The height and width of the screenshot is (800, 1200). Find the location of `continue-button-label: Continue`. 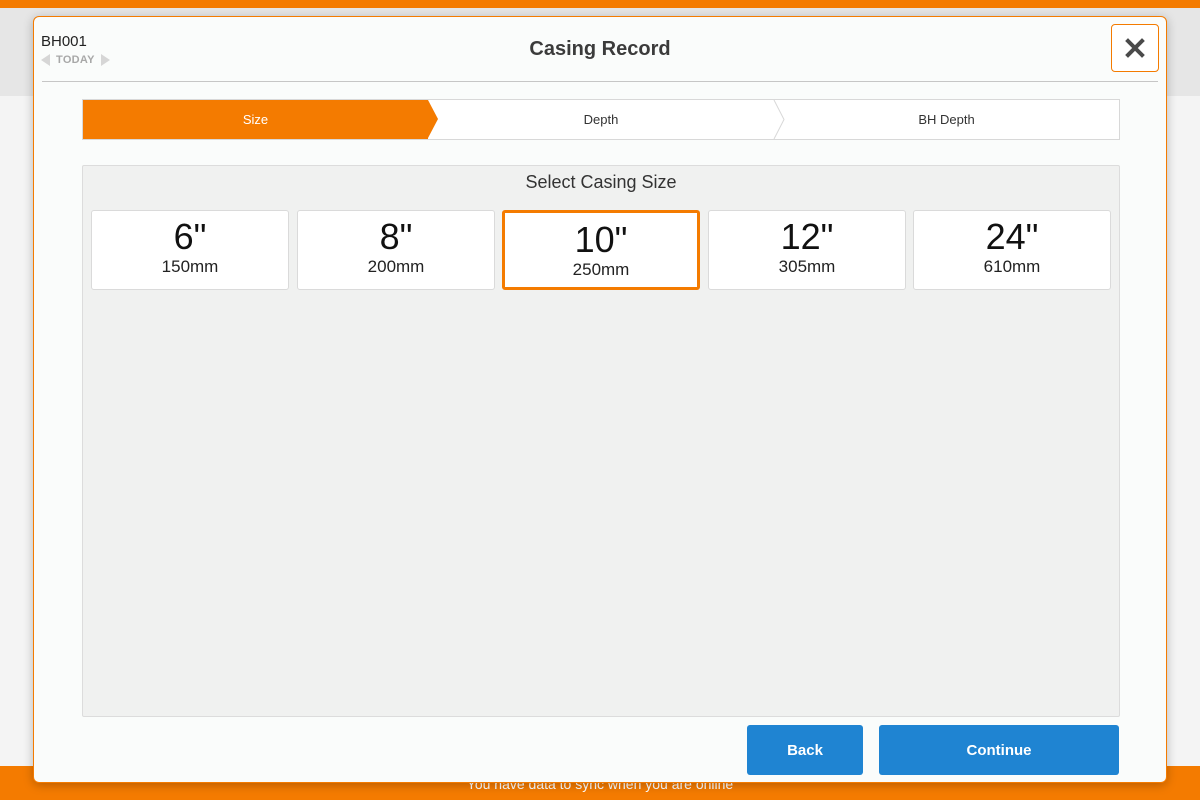

continue-button-label: Continue is located at coordinates (999, 750).